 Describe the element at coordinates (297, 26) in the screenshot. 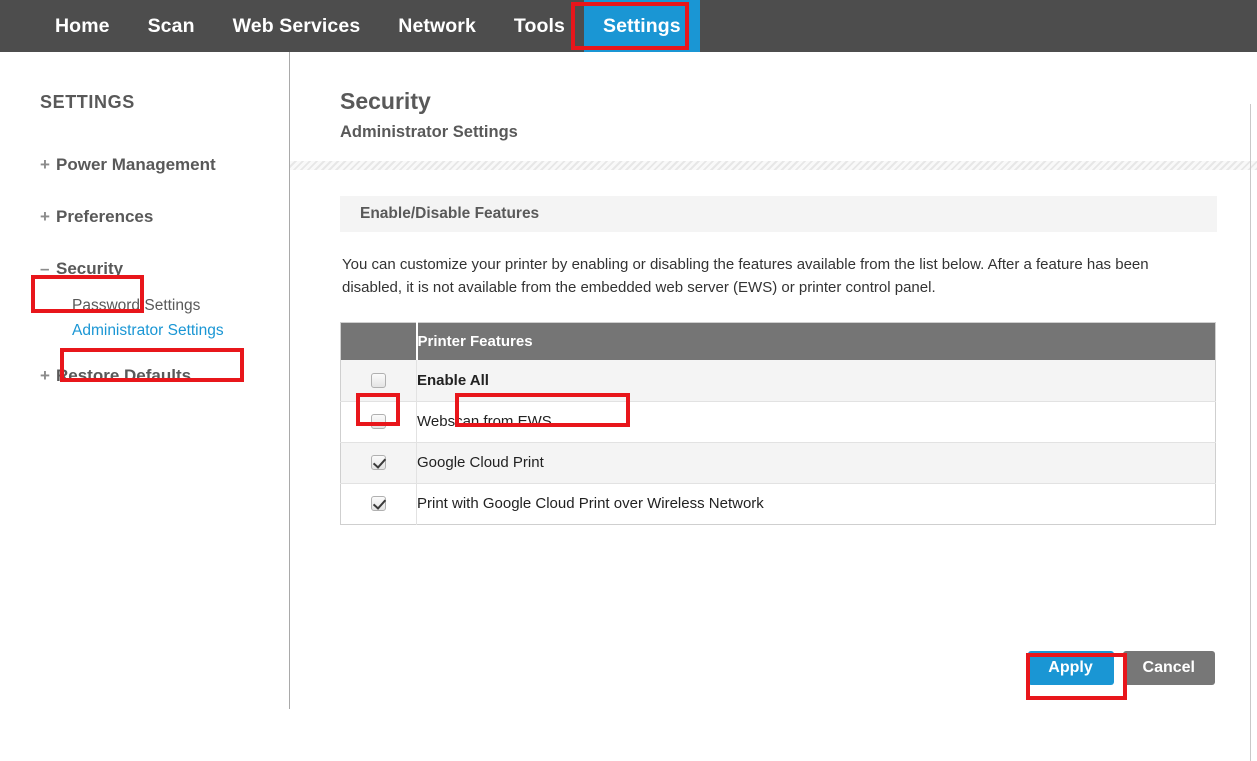

I see `nav-item-web-services: Web Services` at that location.